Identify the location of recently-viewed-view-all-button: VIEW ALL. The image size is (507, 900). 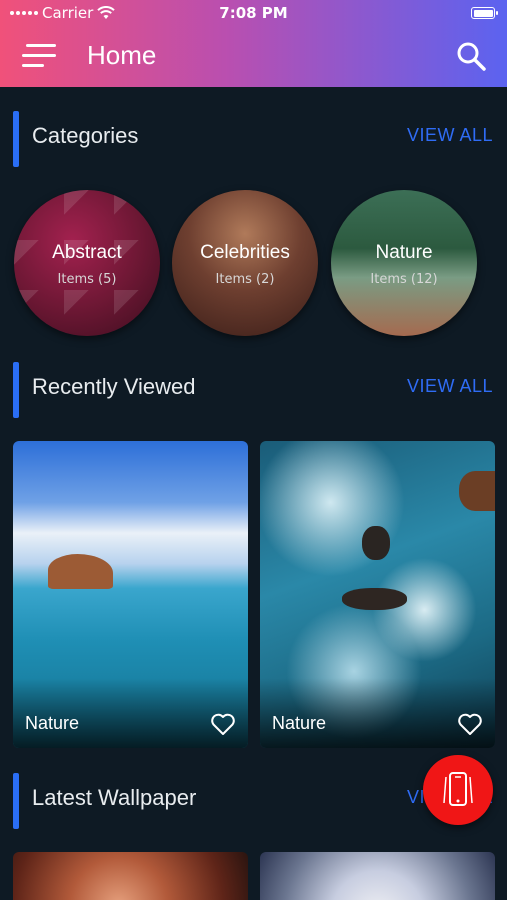
(450, 386).